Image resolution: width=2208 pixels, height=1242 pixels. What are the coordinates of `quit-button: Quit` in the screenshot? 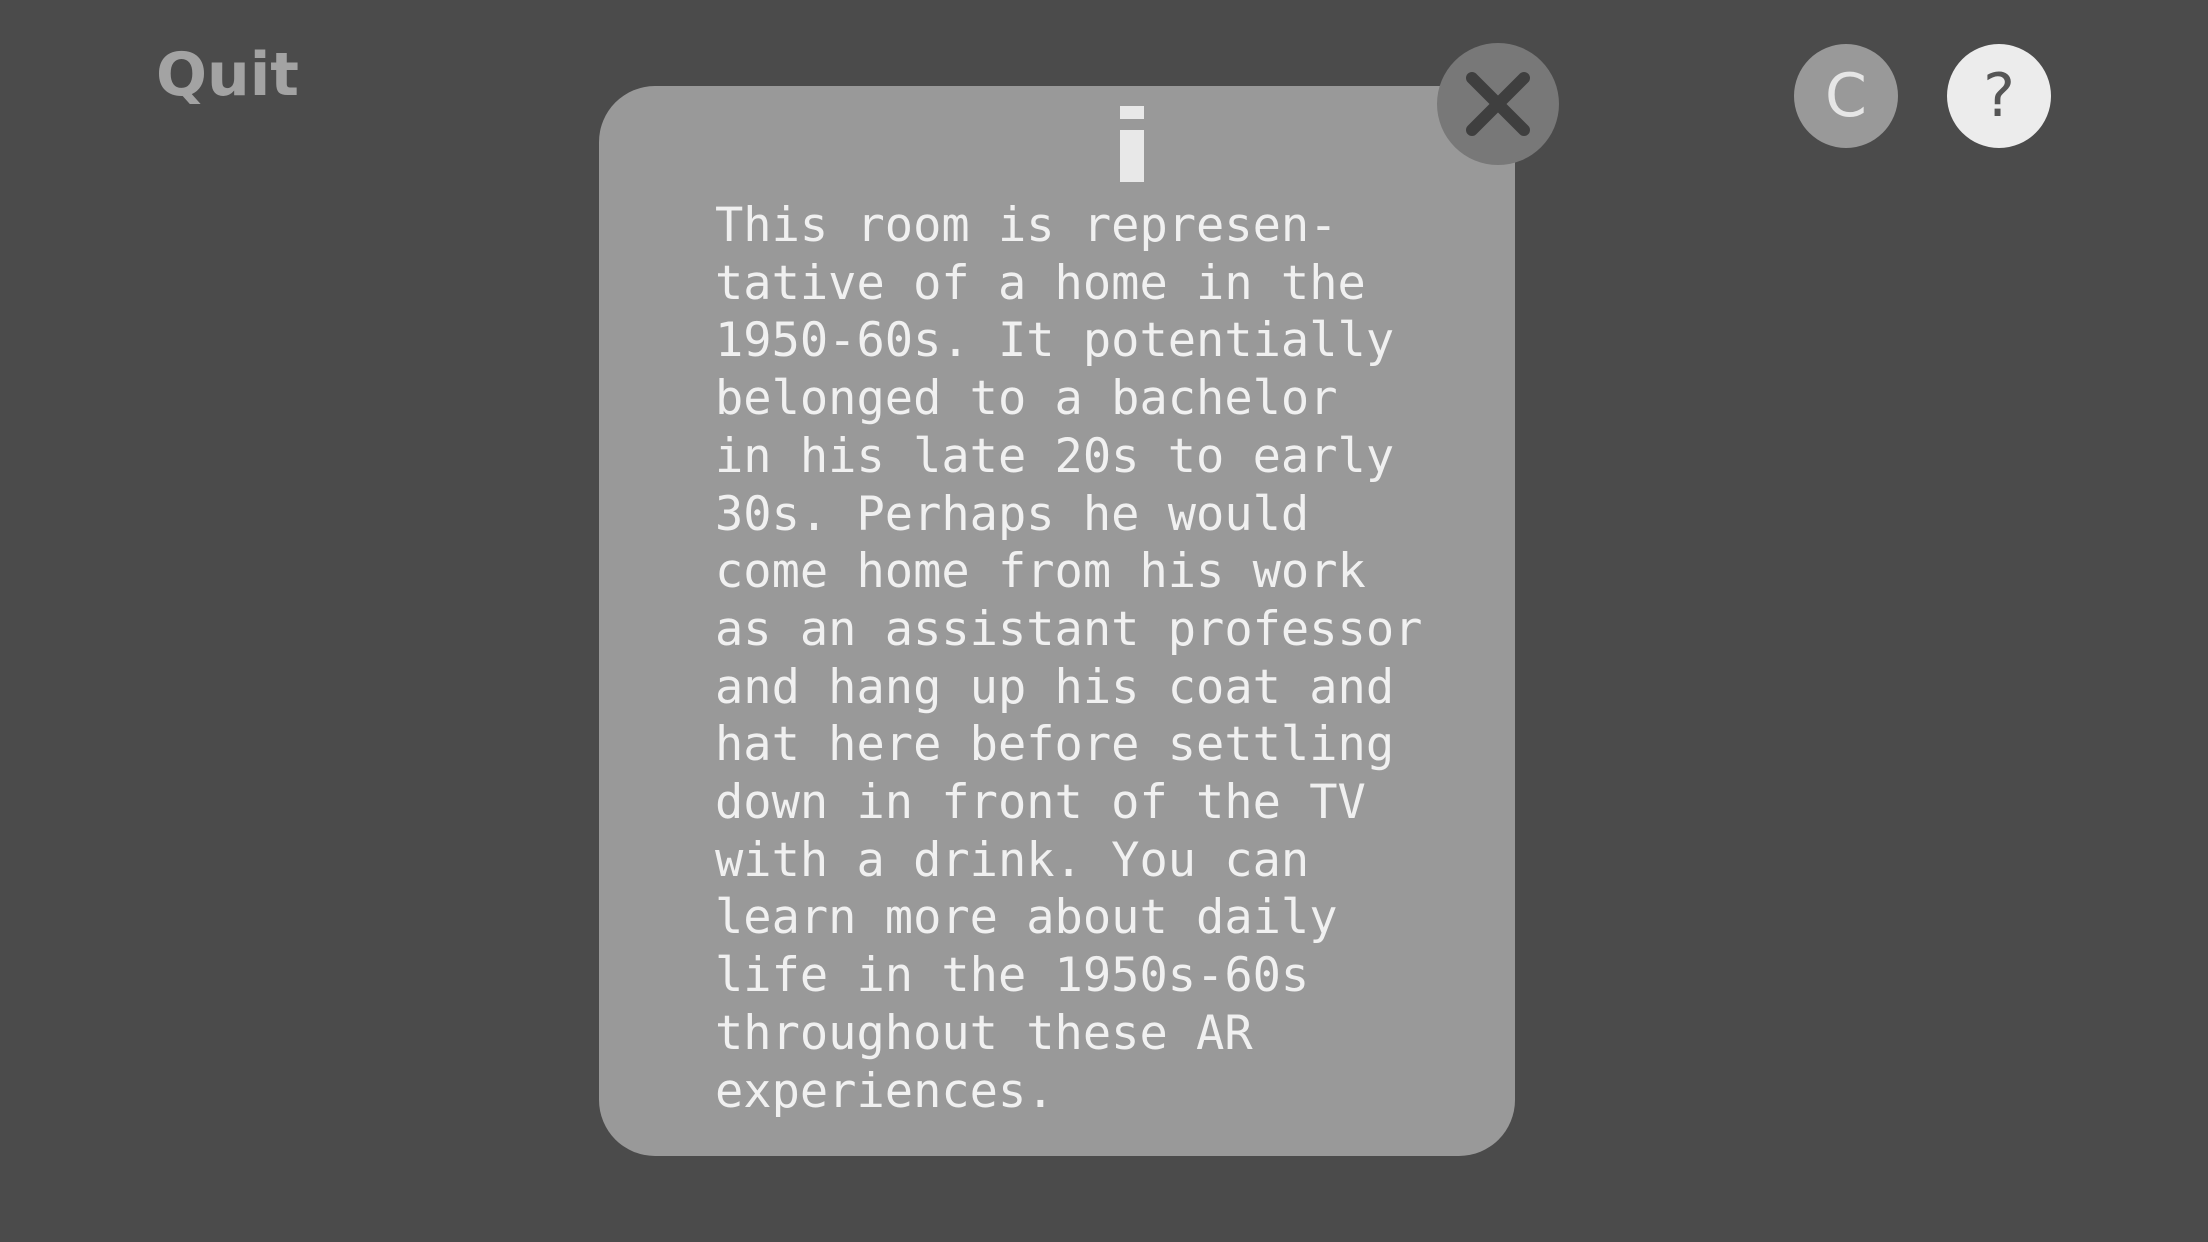 It's located at (227, 75).